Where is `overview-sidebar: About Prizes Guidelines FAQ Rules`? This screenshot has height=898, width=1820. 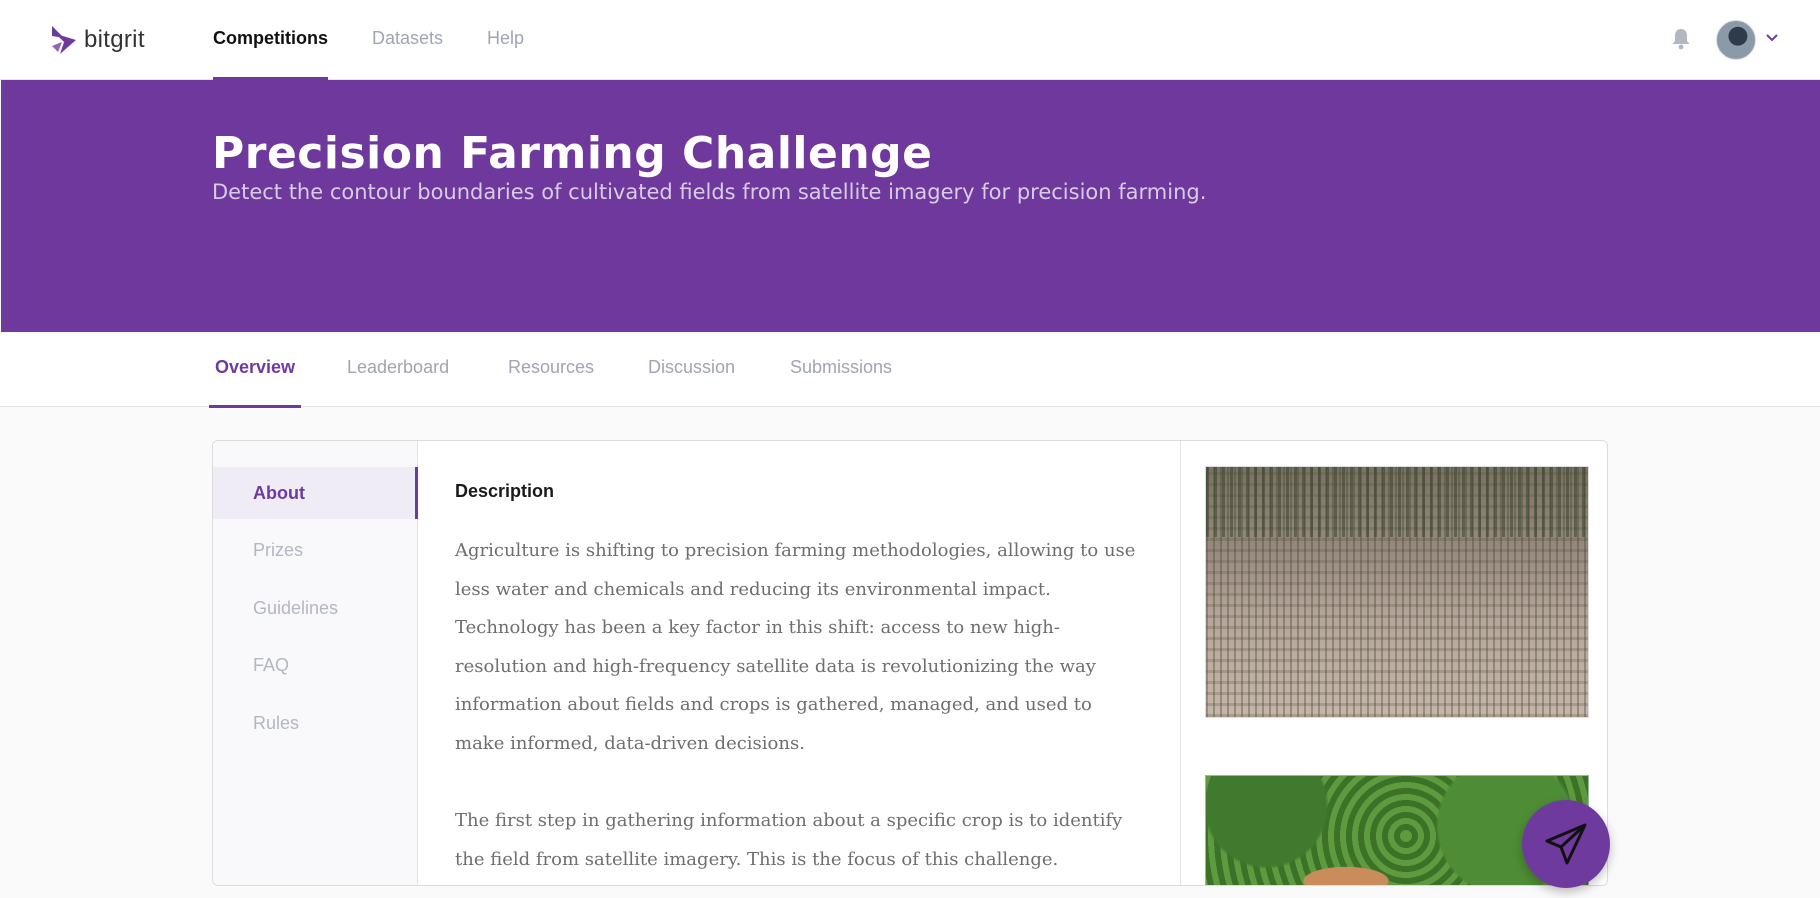 overview-sidebar: About Prizes Guidelines FAQ Rules is located at coordinates (315, 663).